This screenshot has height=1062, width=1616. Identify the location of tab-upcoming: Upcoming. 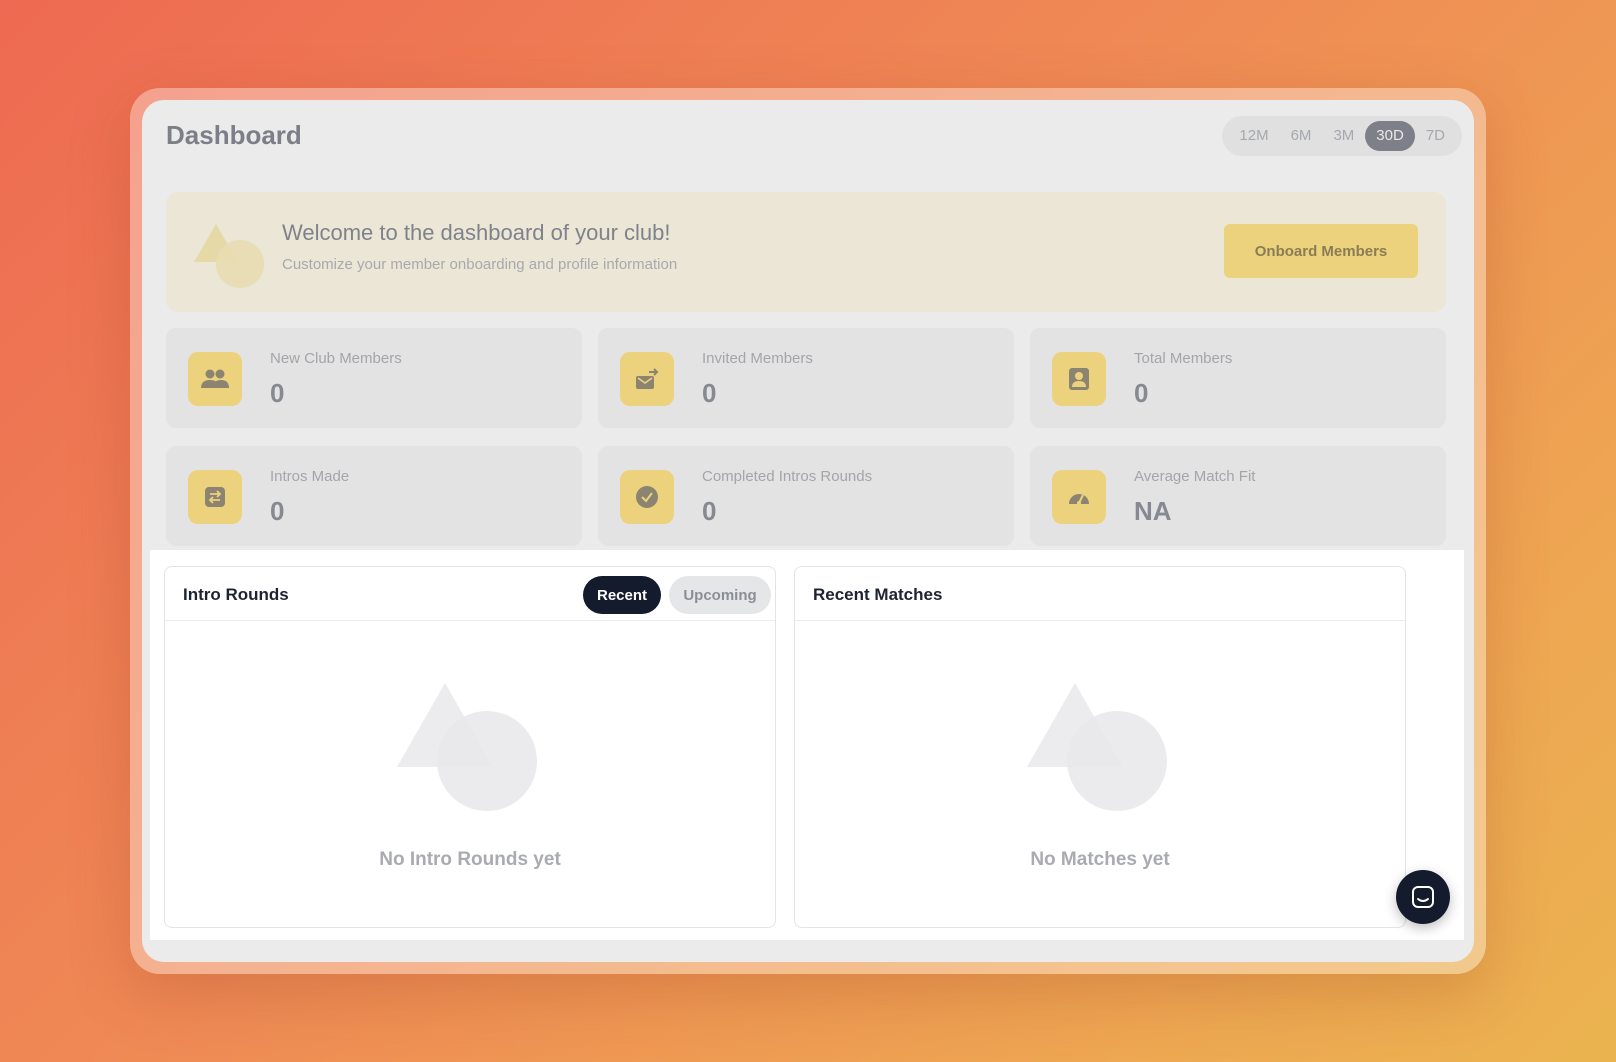
(720, 595).